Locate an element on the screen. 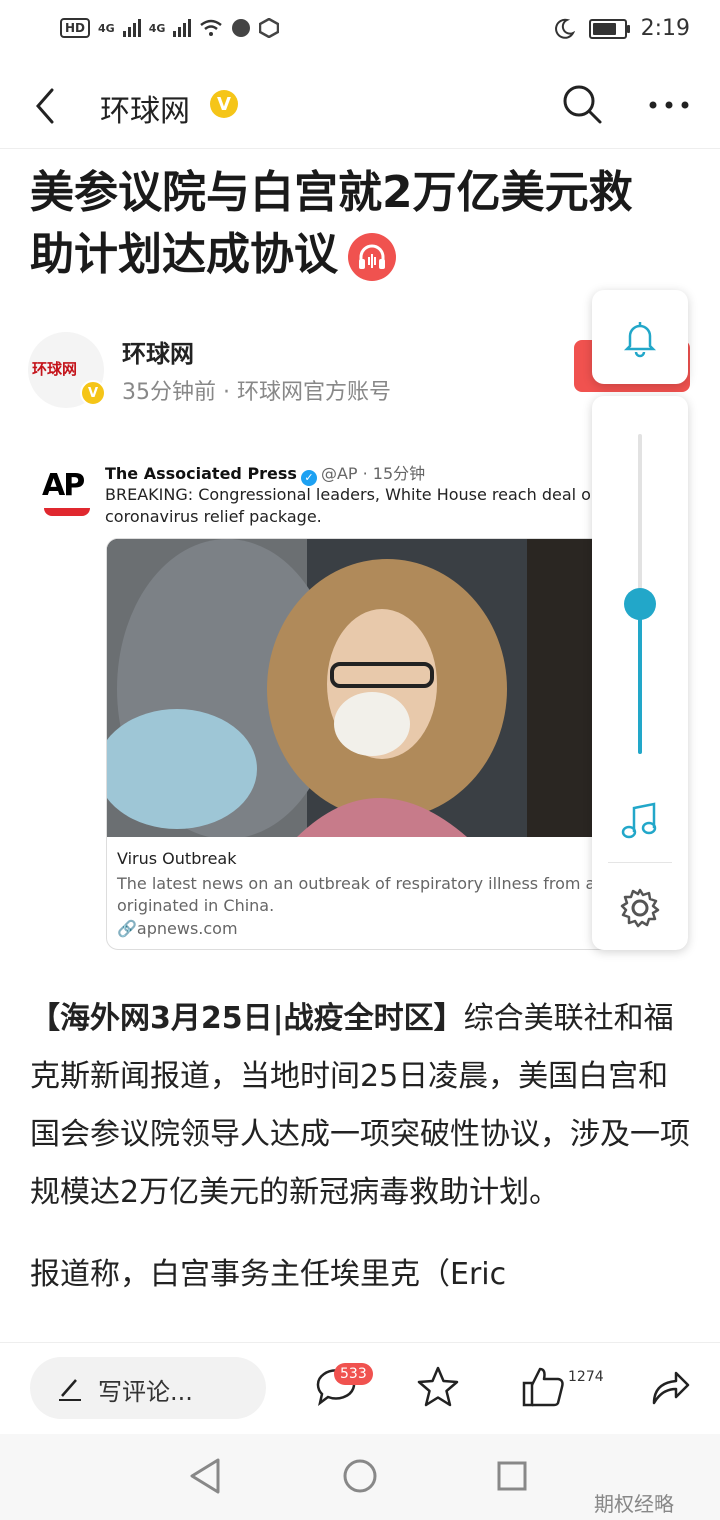 Image resolution: width=720 pixels, height=1520 pixels. hd-indicator: HD is located at coordinates (75, 28).